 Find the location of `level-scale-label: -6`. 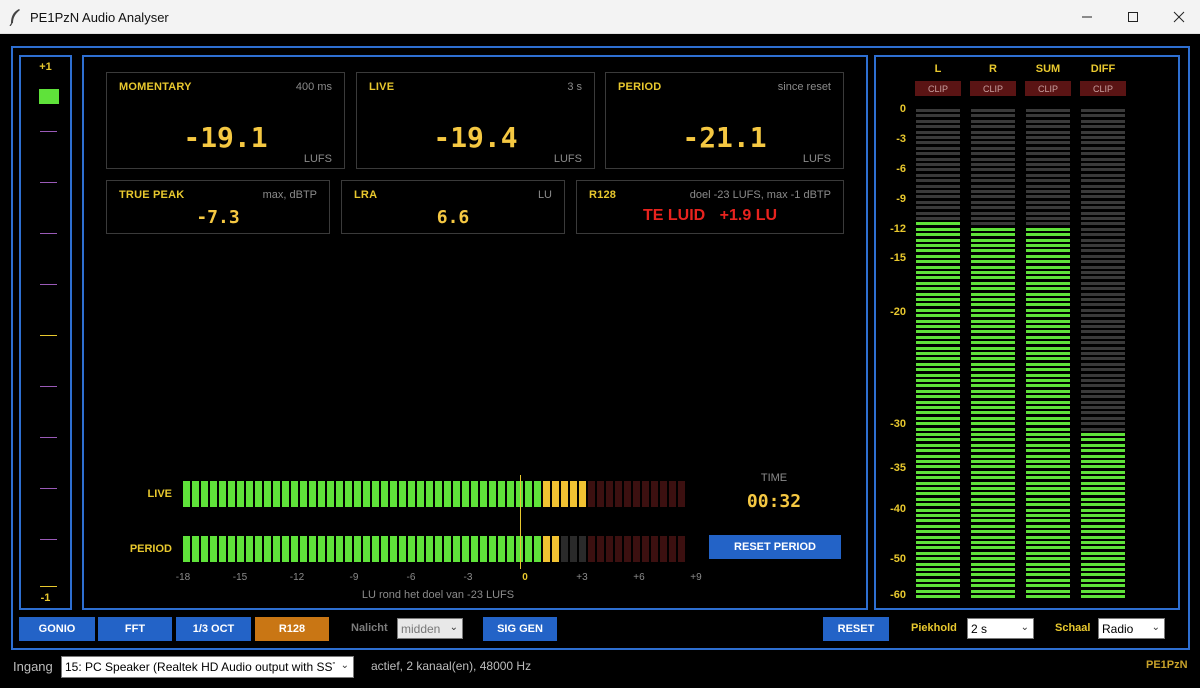

level-scale-label: -6 is located at coordinates (901, 168).